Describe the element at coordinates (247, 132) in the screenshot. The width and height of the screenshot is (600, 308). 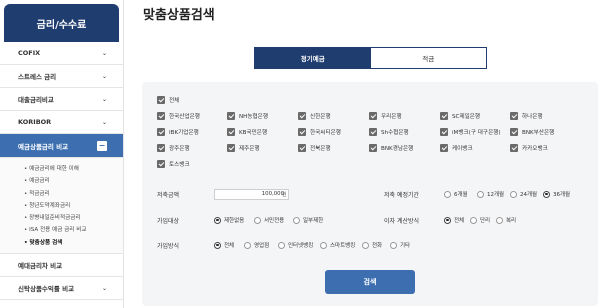
I see `bank-checkbox: KB국민은행` at that location.